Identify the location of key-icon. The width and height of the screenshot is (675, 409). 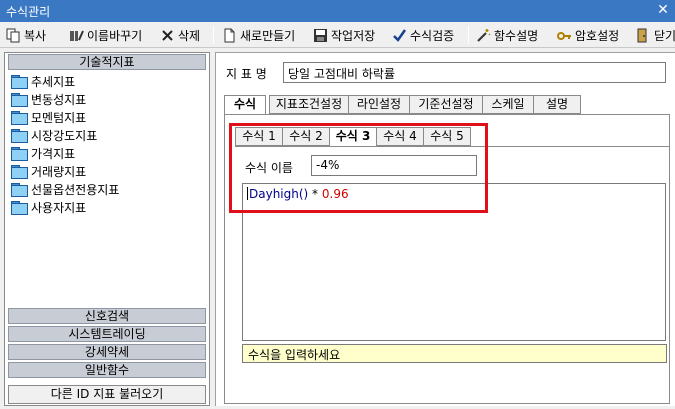
(564, 35).